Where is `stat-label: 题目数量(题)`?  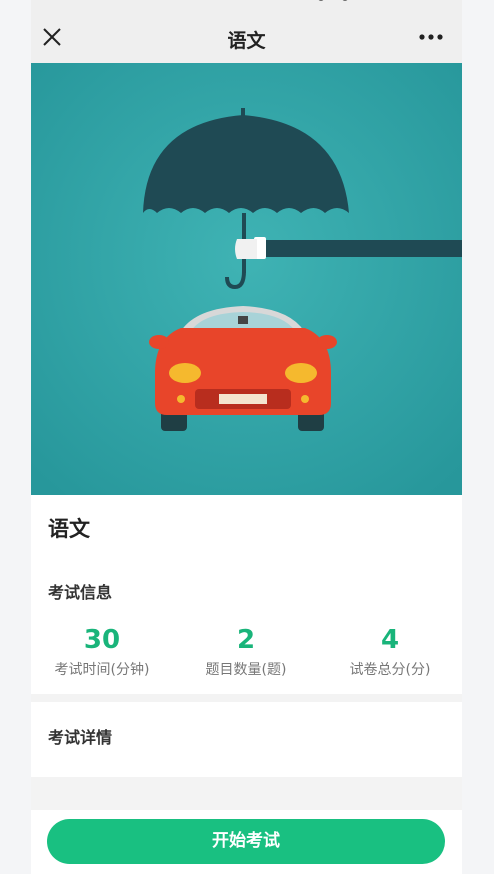 stat-label: 题目数量(题) is located at coordinates (246, 670).